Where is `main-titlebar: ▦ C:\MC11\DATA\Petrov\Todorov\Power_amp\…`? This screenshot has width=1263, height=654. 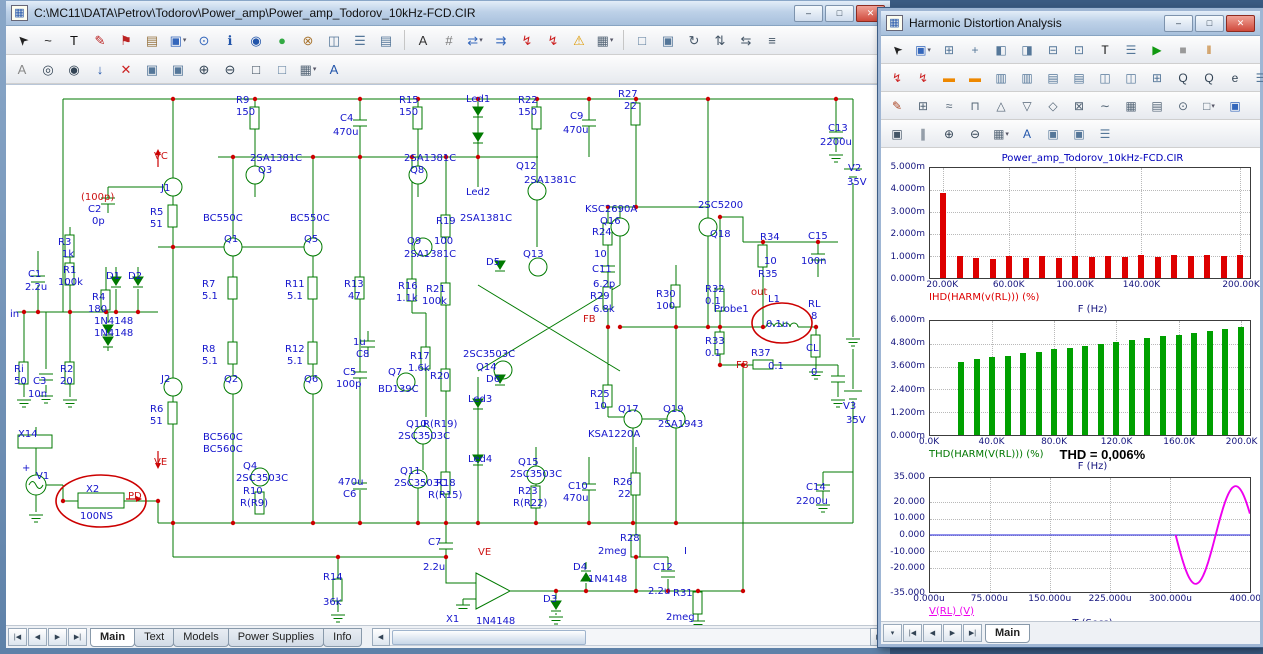
main-titlebar: ▦ C:\MC11\DATA\Petrov\Todorov\Power_amp\… is located at coordinates (448, 13).